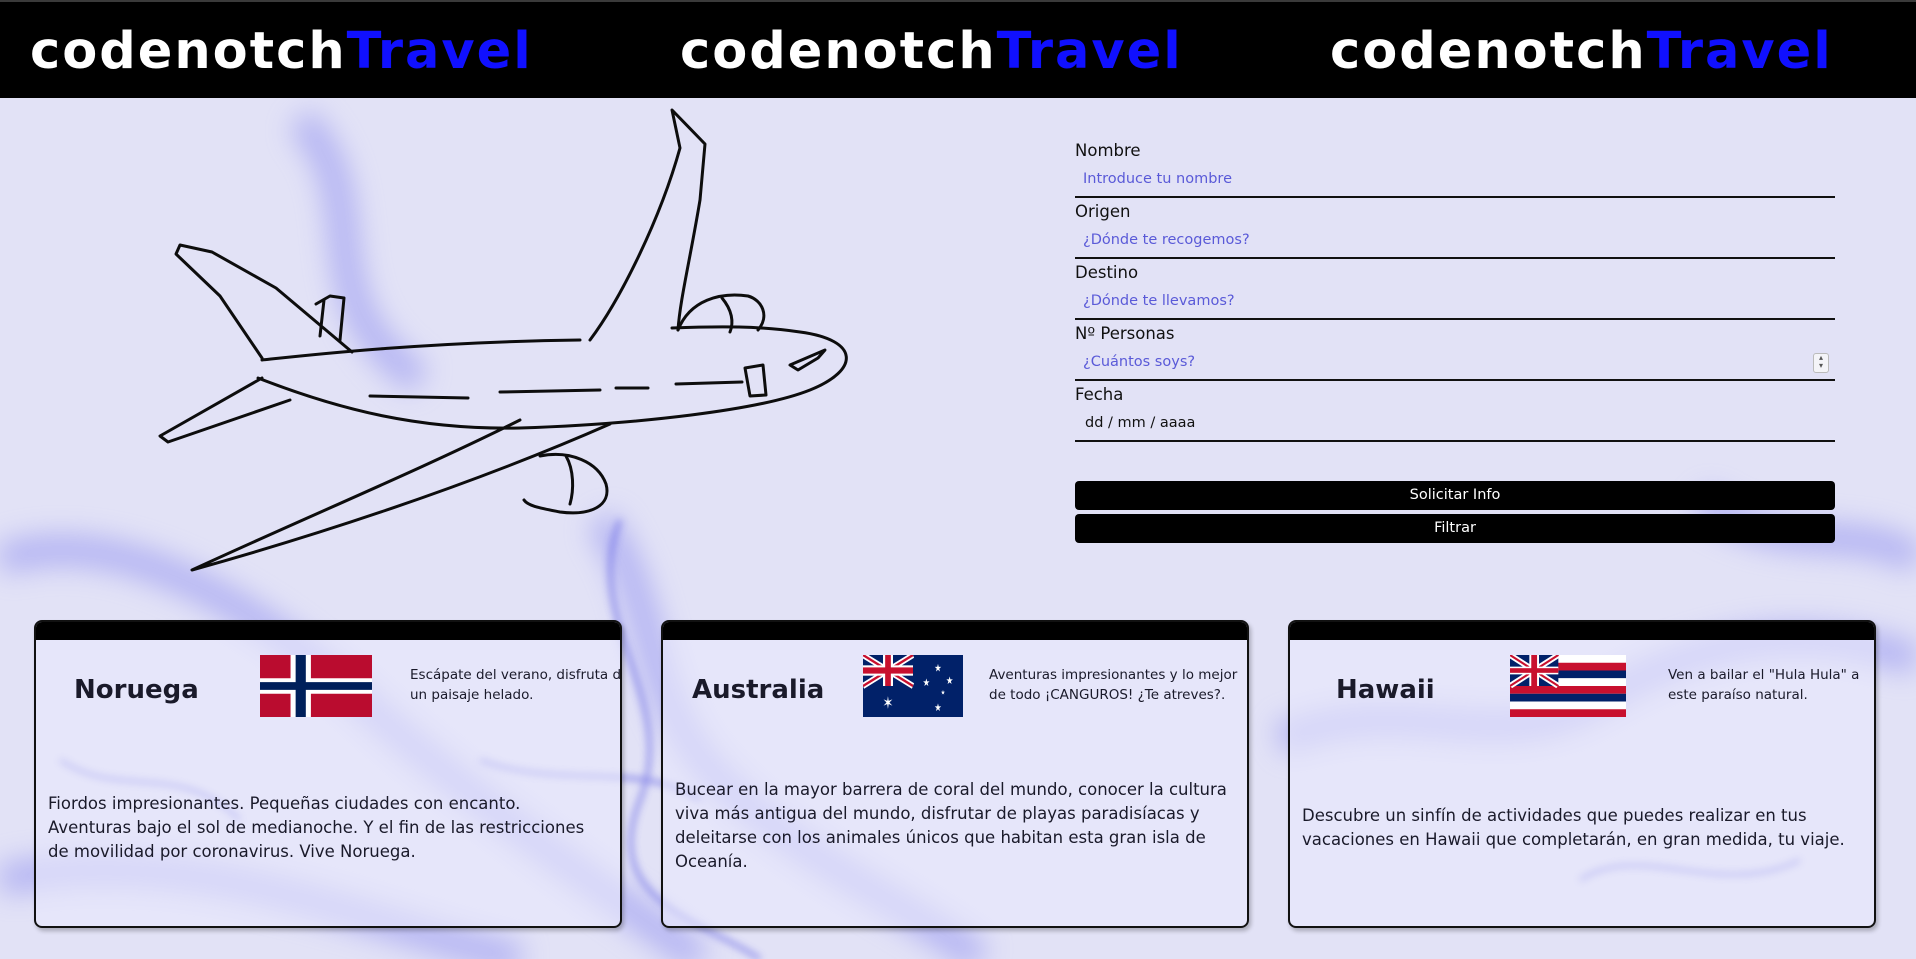  I want to click on origin-input, so click(1455, 241).